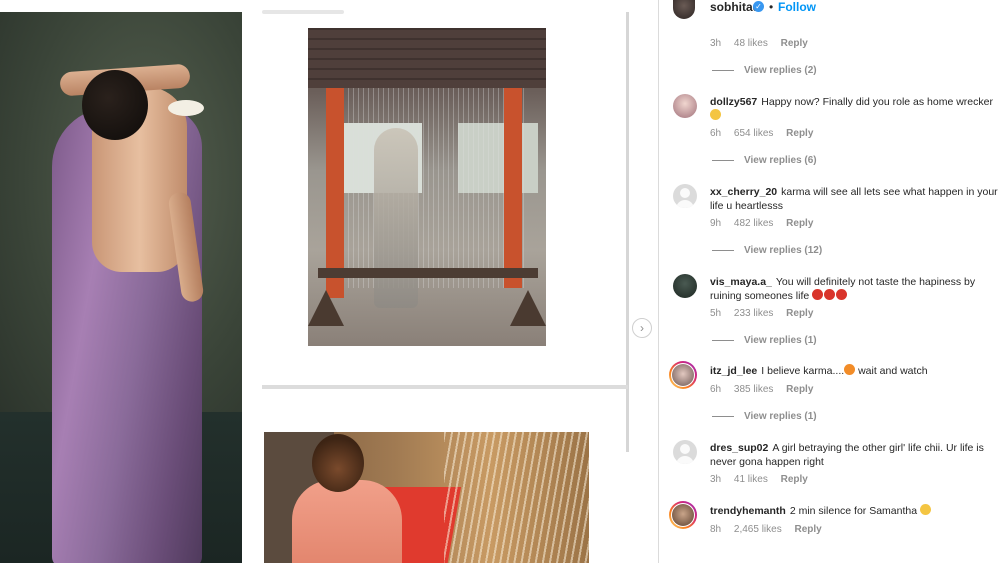 This screenshot has height=563, width=1000. Describe the element at coordinates (426, 497) in the screenshot. I see `post-image-weaver-at-loom` at that location.